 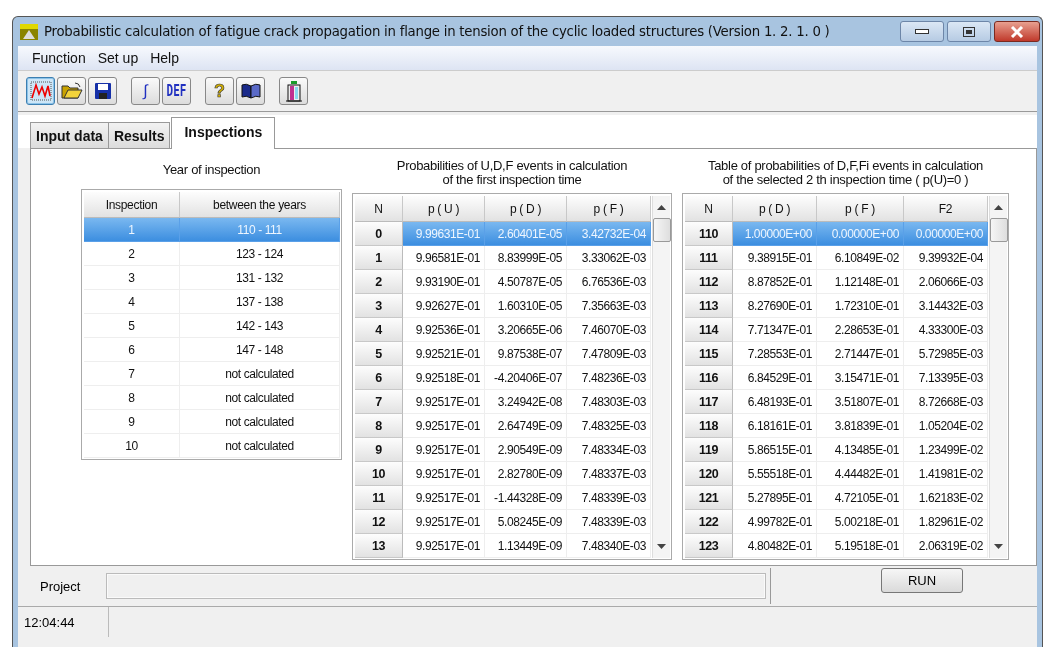 I want to click on tab: Input data, so click(x=69, y=135).